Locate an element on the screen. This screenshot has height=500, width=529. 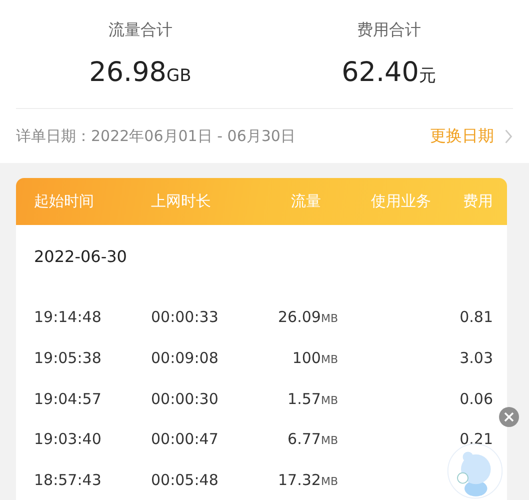
chevron-right-icon is located at coordinates (508, 136).